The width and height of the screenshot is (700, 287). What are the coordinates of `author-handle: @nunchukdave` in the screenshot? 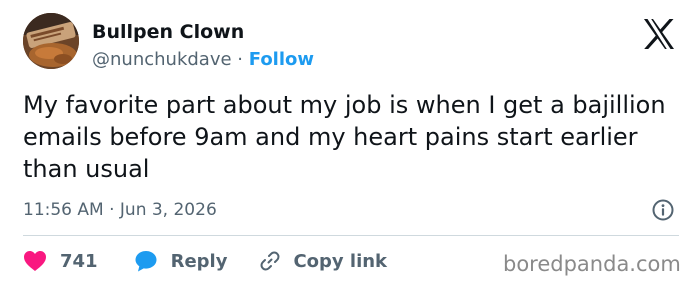 It's located at (162, 59).